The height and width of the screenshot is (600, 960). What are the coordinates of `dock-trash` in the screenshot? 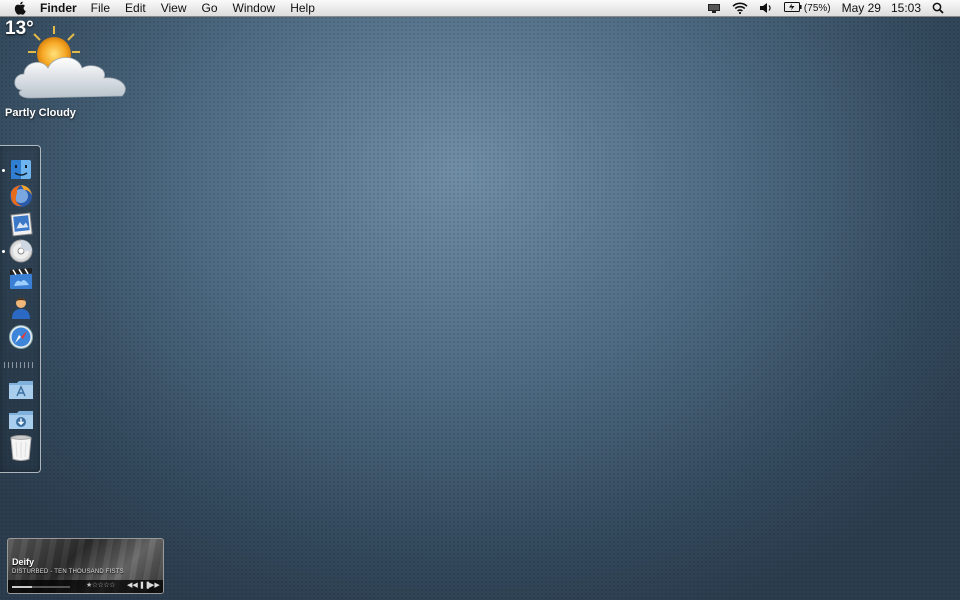 It's located at (21, 447).